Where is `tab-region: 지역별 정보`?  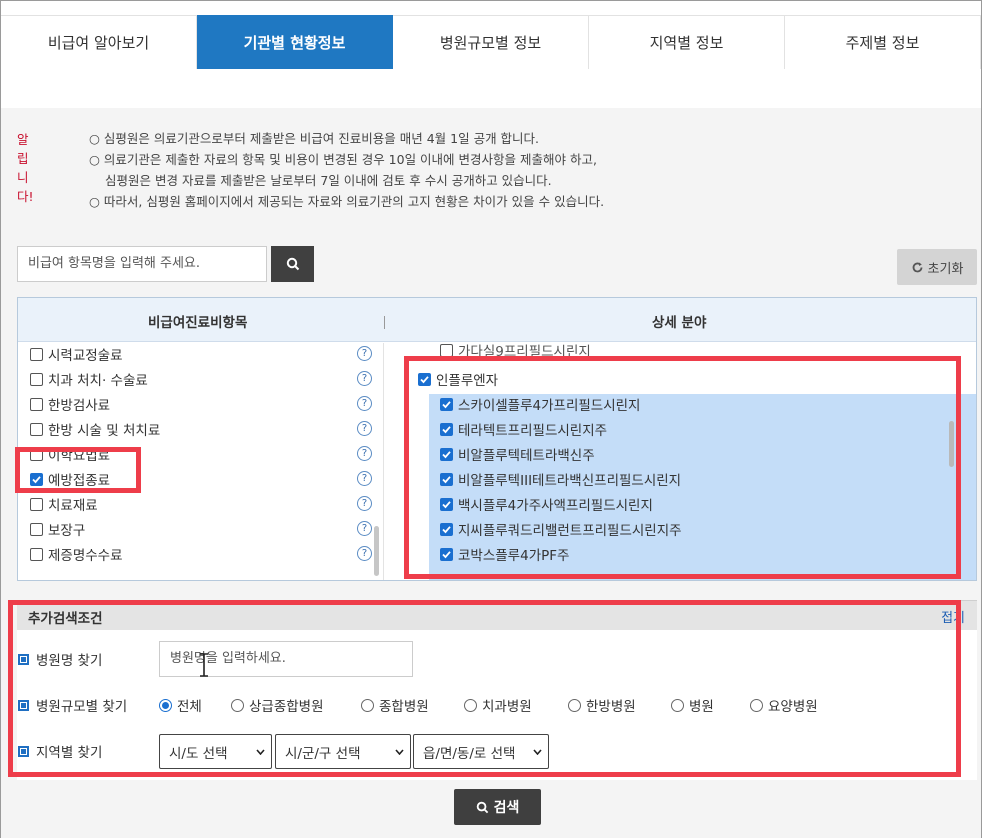 tab-region: 지역별 정보 is located at coordinates (687, 42).